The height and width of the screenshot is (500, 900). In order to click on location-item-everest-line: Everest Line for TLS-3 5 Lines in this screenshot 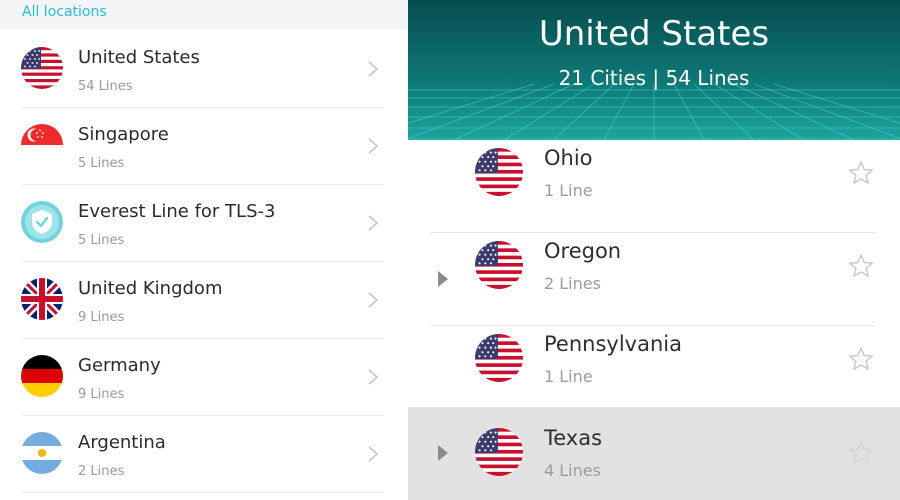, I will do `click(204, 223)`.